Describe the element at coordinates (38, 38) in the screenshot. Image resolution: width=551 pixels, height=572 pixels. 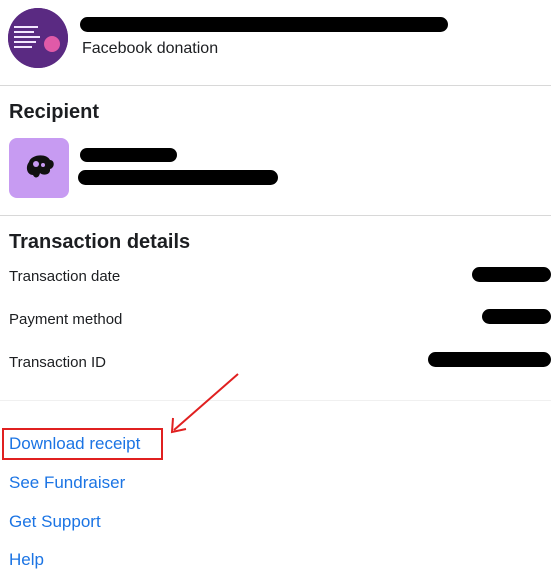
I see `fundraiser-avatar` at that location.